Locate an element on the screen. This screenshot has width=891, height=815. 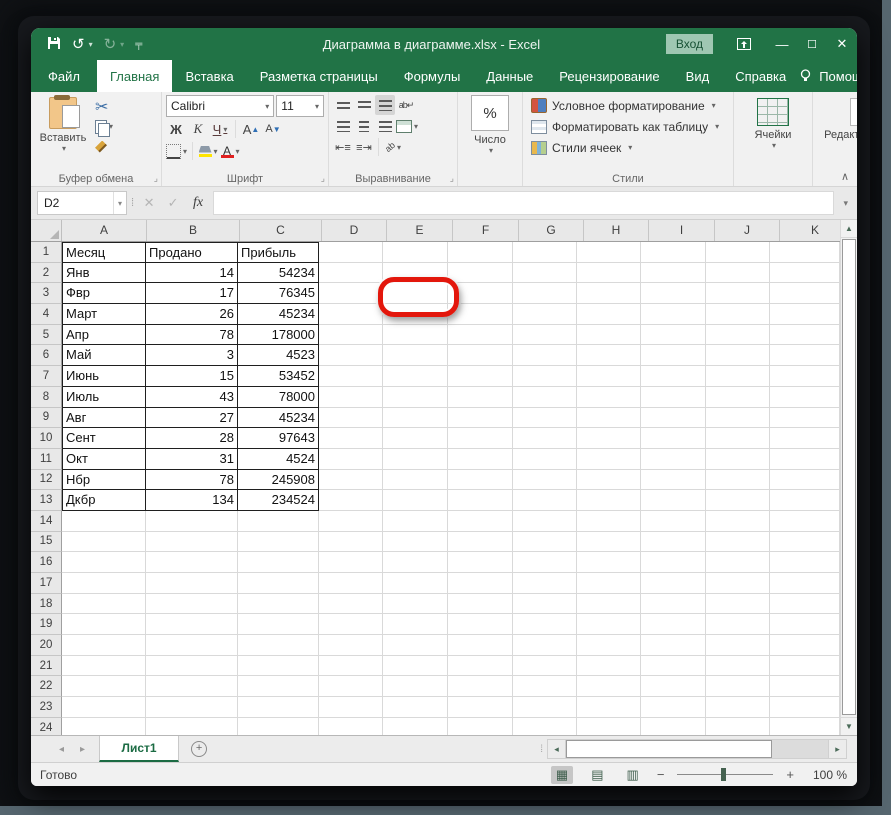
cell-F1 is located at coordinates (480, 252).